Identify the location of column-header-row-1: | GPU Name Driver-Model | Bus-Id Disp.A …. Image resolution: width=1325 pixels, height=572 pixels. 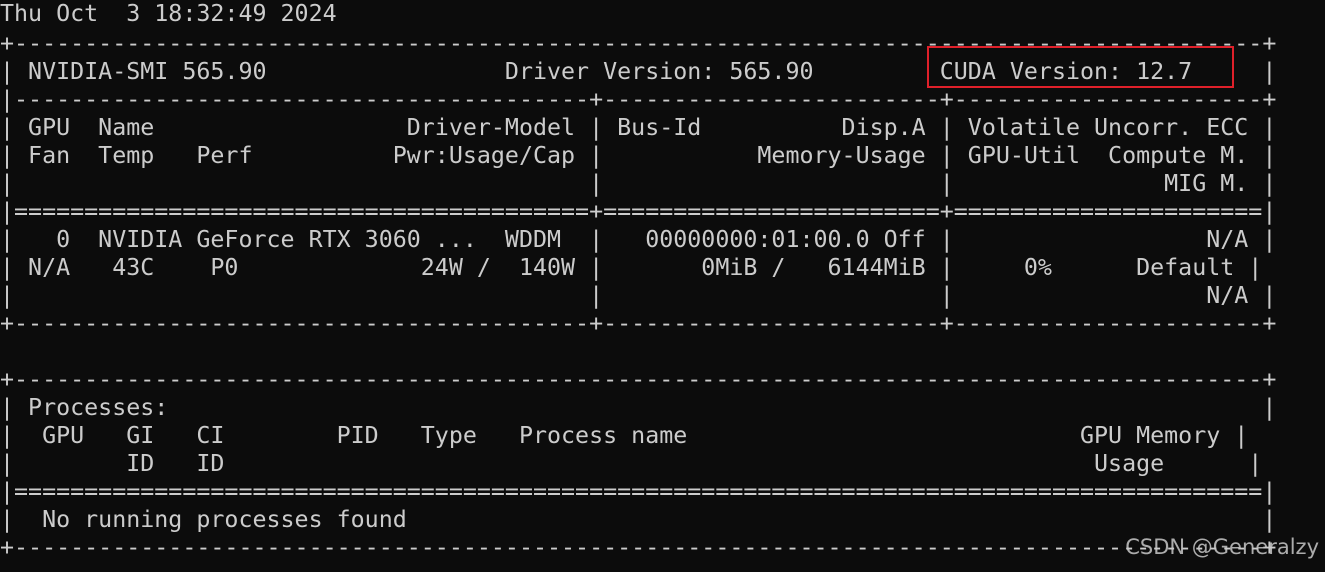
(638, 127).